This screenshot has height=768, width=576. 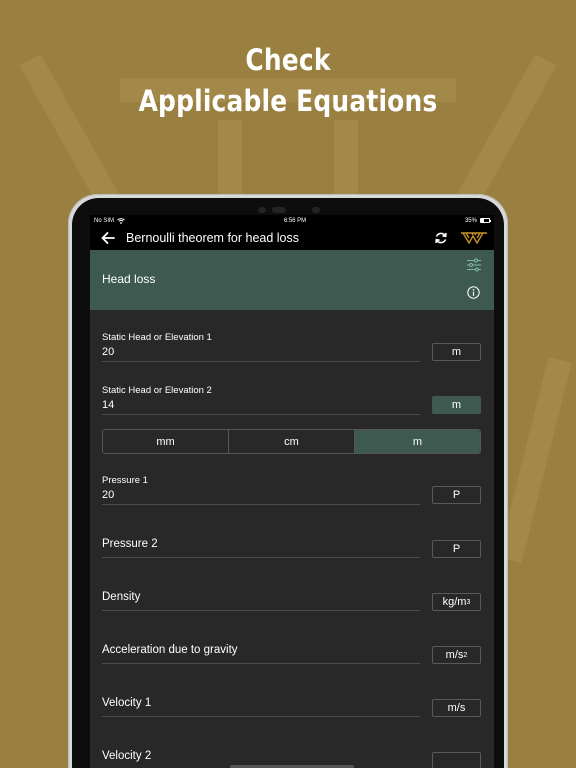 I want to click on unit-button-active: m, so click(x=456, y=405).